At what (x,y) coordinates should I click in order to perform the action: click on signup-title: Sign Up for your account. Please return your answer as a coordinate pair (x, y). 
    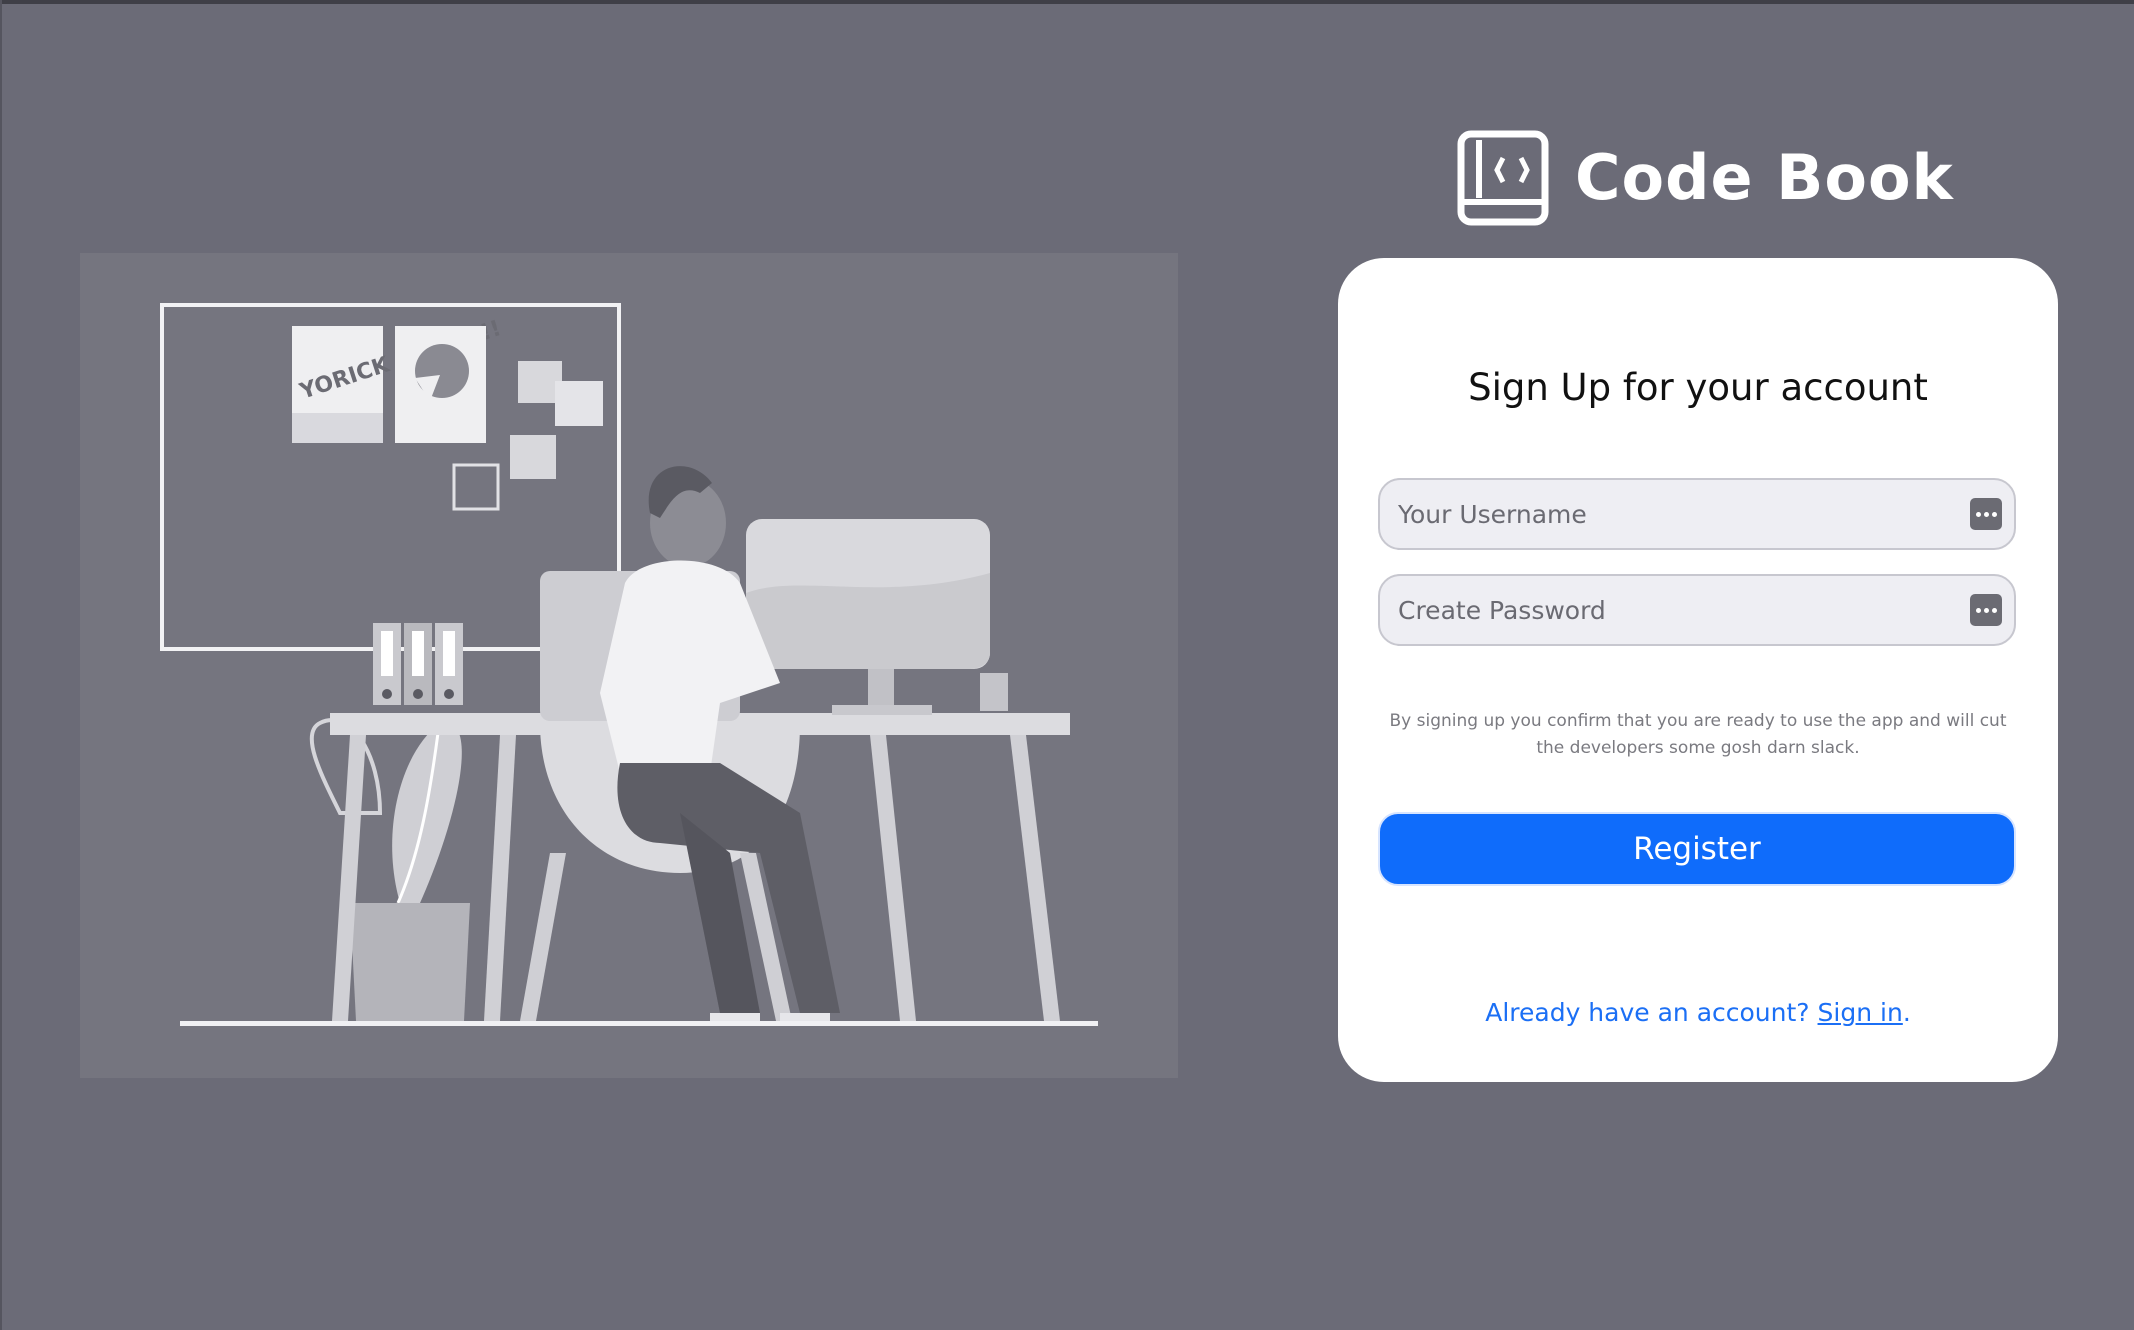
    Looking at the image, I should click on (1698, 387).